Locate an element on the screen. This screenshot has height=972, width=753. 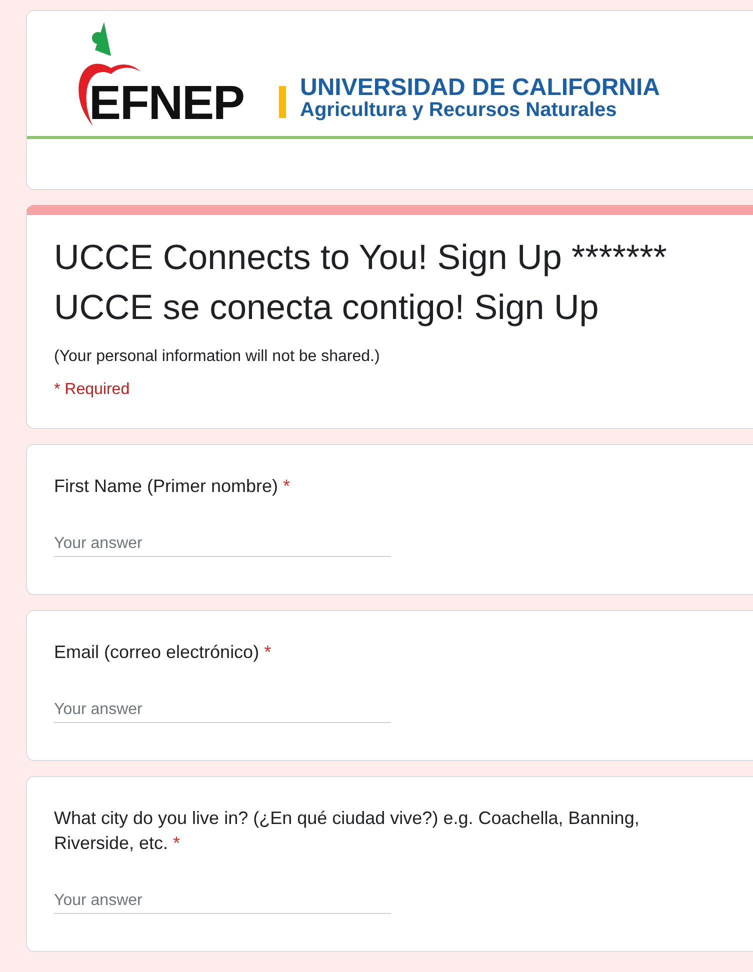
question-label: First Name (Primer nombre) * is located at coordinates (173, 486).